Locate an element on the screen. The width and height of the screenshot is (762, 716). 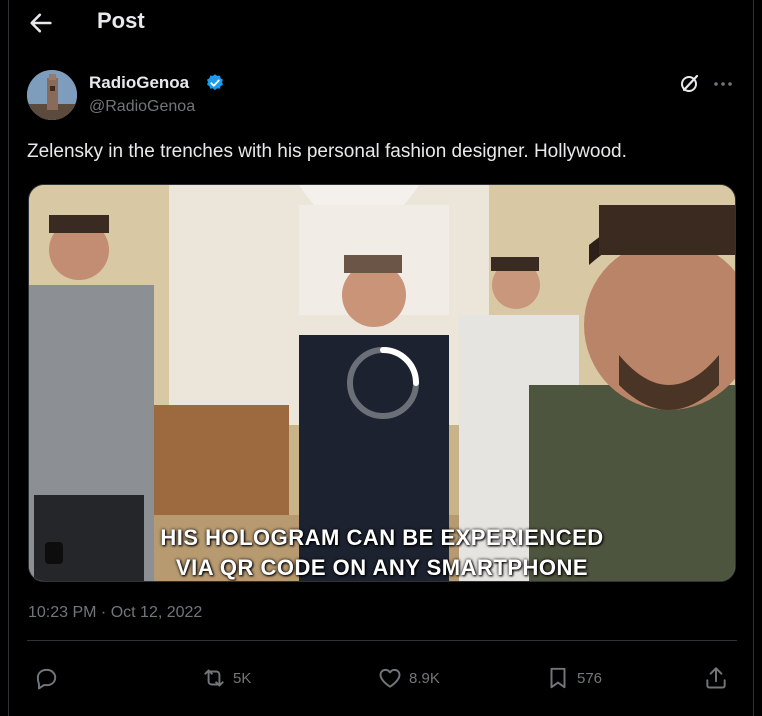
more-options-button is located at coordinates (723, 84).